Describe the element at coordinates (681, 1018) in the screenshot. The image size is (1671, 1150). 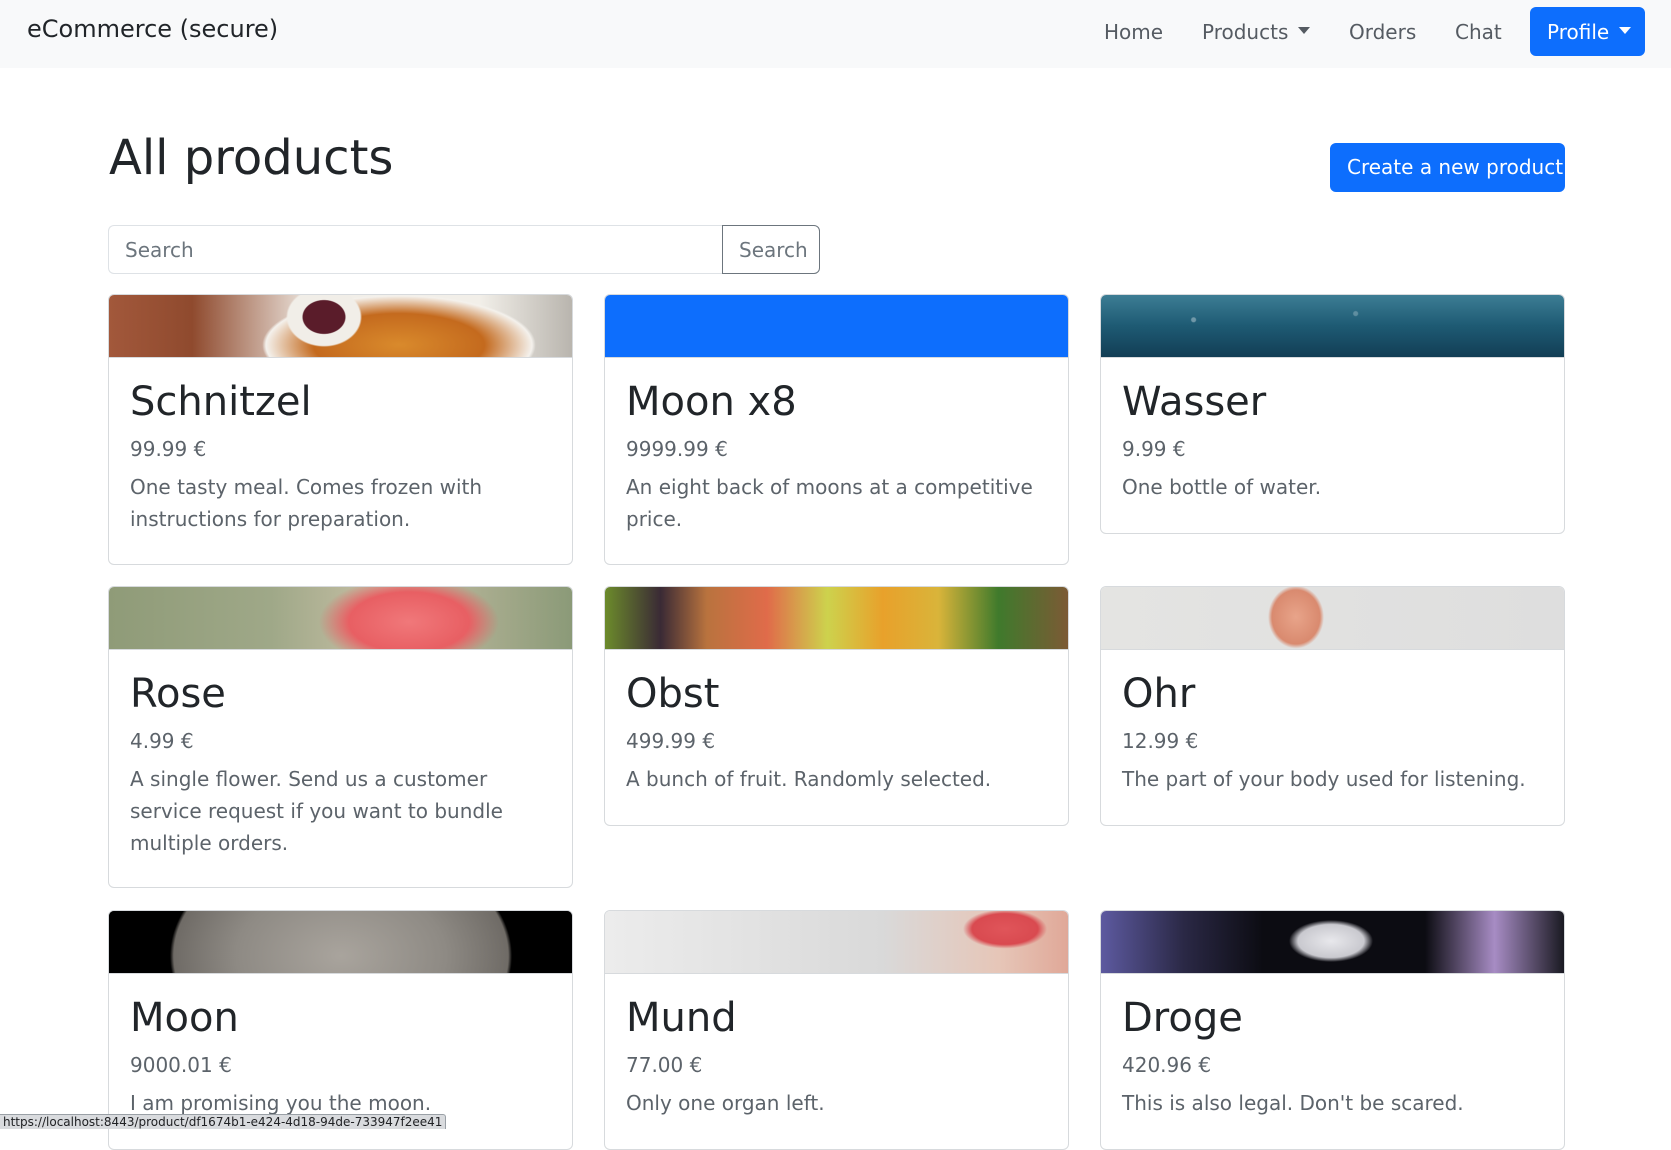
I see `product-name: Mund` at that location.